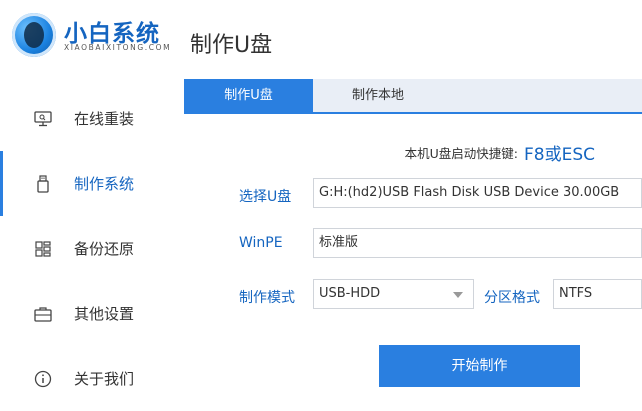  What do you see at coordinates (118, 47) in the screenshot?
I see `app-subtitle: XIAOBAIXITONG.COM` at bounding box center [118, 47].